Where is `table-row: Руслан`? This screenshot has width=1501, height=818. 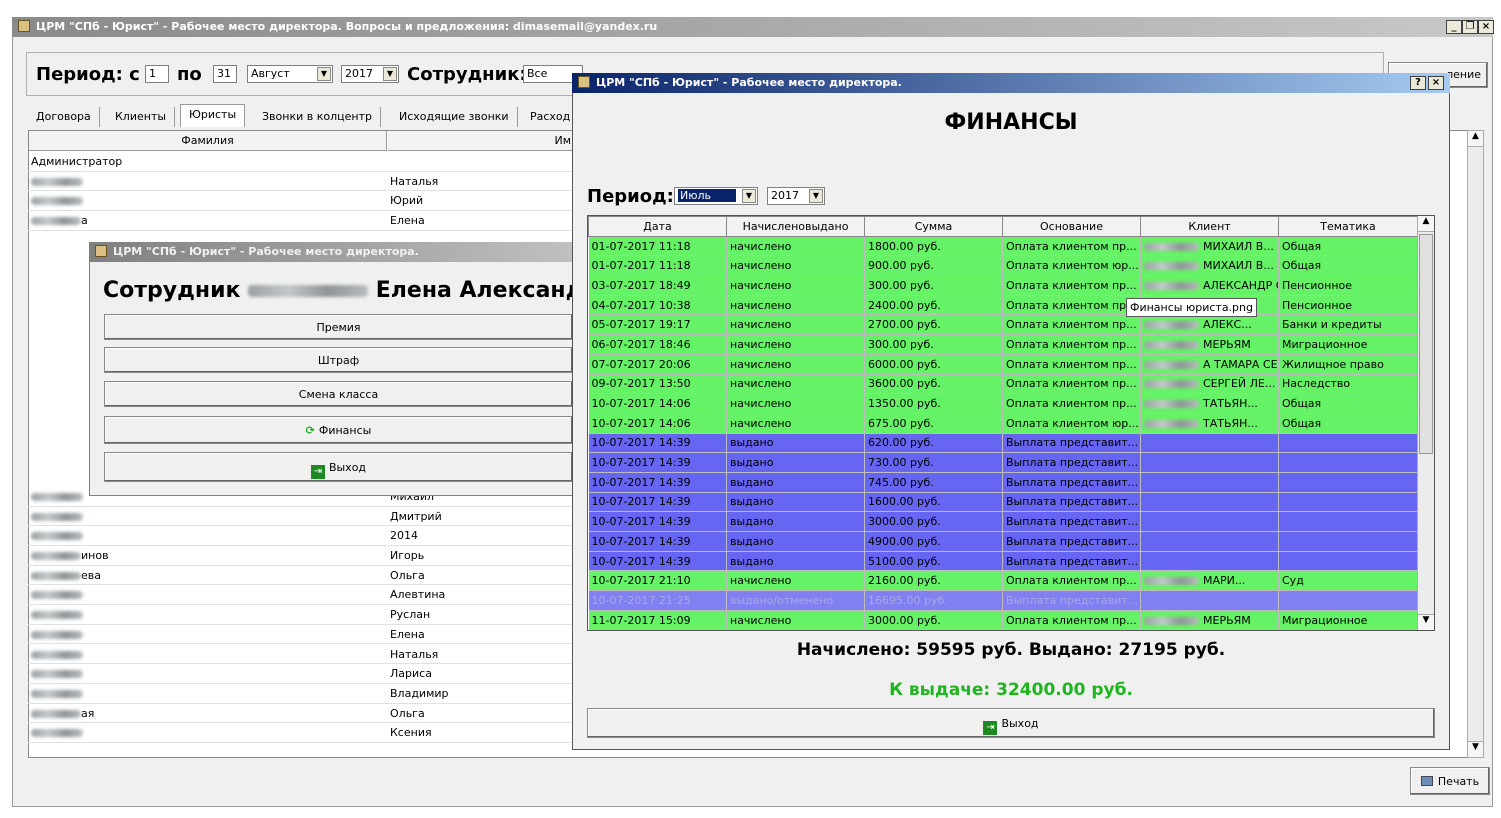
table-row: Руслан is located at coordinates (300, 615).